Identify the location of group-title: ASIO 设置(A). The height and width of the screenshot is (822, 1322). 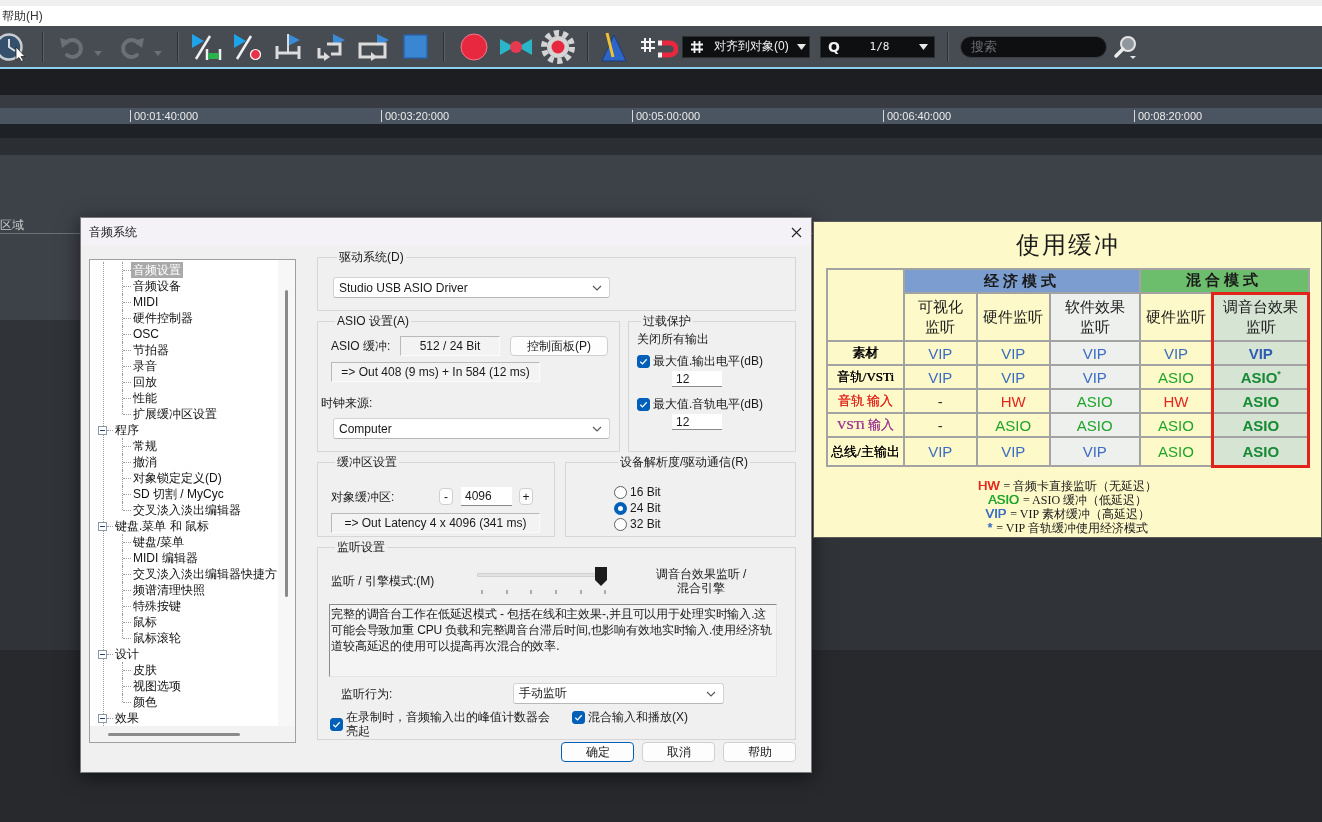
(373, 321).